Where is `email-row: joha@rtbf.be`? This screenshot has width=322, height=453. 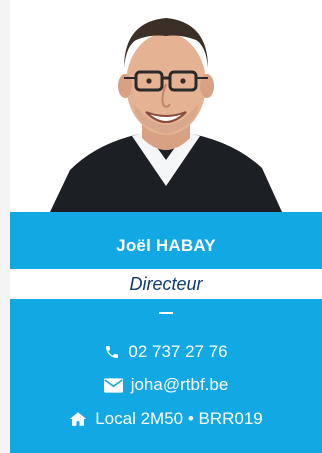 email-row: joha@rtbf.be is located at coordinates (166, 385).